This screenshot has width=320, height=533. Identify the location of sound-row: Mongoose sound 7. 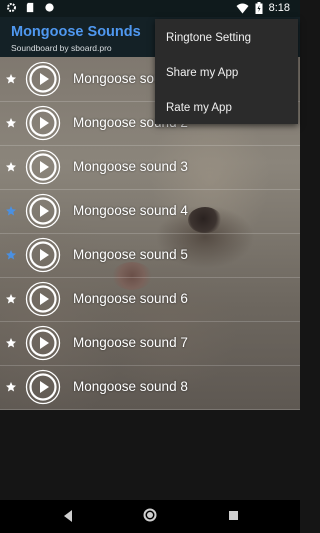
(150, 344).